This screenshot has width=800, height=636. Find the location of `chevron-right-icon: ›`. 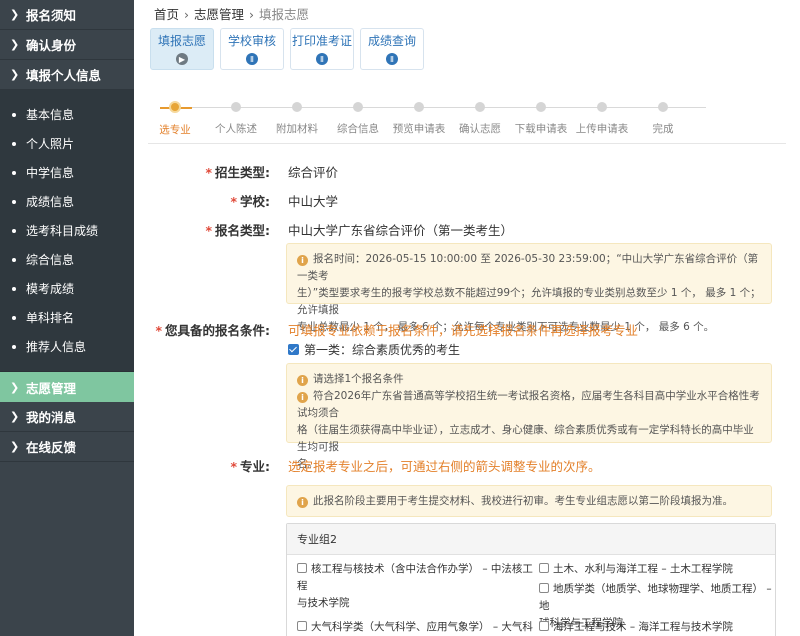

chevron-right-icon: › is located at coordinates (187, 14).